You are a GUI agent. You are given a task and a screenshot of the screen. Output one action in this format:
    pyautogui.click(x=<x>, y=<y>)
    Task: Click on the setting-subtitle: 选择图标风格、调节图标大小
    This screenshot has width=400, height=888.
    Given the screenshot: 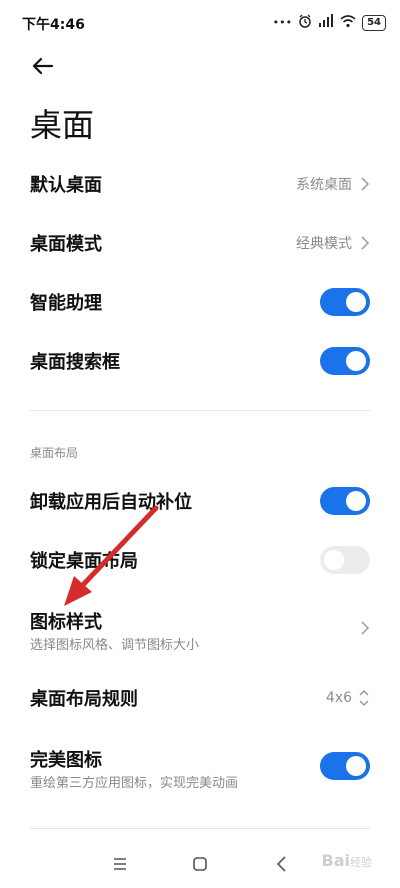 What is the action you would take?
    pyautogui.click(x=115, y=645)
    